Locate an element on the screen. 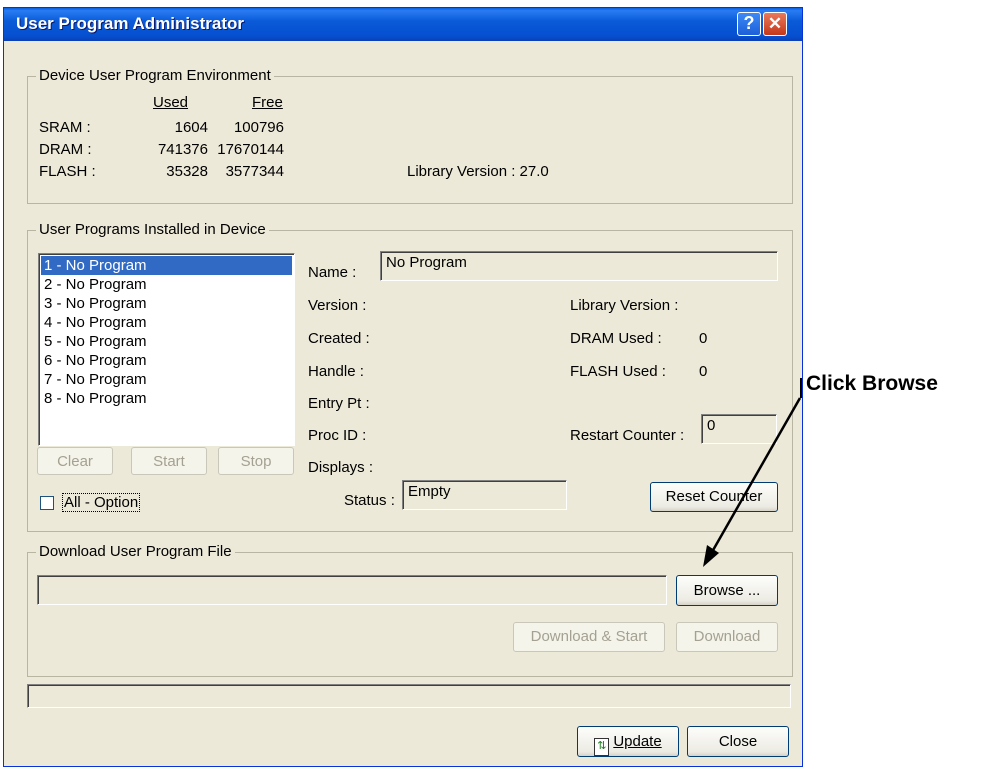 Image resolution: width=997 pixels, height=772 pixels. program-name-field: No Program is located at coordinates (579, 266).